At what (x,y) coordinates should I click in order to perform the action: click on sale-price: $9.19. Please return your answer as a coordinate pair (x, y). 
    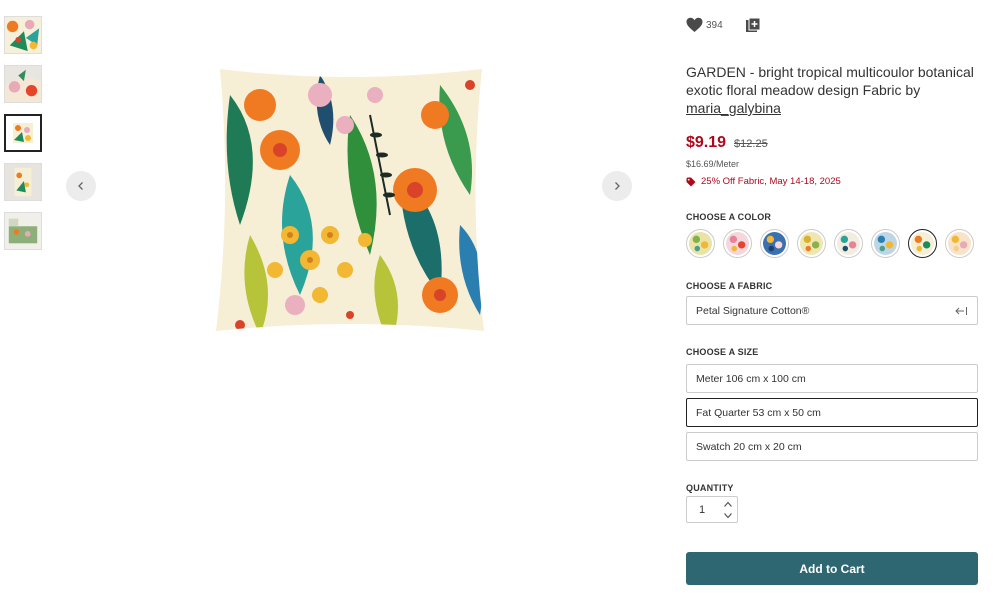
    Looking at the image, I should click on (706, 142).